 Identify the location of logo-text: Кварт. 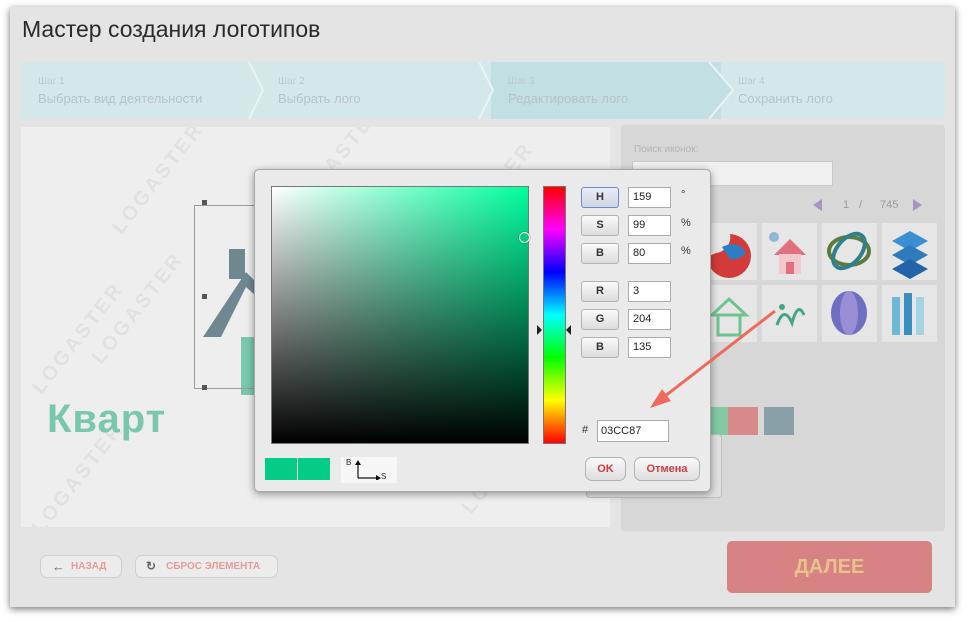
(107, 419).